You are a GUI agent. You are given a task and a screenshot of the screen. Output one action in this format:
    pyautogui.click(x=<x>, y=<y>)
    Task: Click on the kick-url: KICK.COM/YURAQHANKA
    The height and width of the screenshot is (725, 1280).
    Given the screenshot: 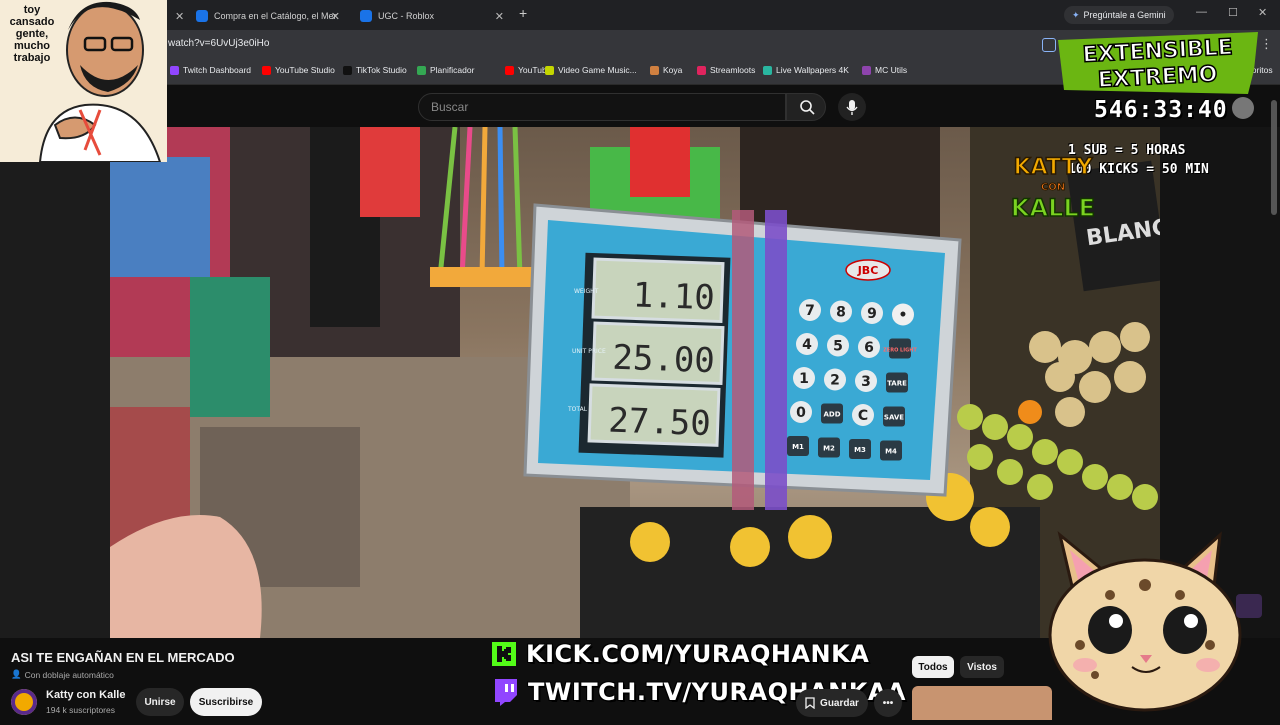 What is the action you would take?
    pyautogui.click(x=698, y=654)
    